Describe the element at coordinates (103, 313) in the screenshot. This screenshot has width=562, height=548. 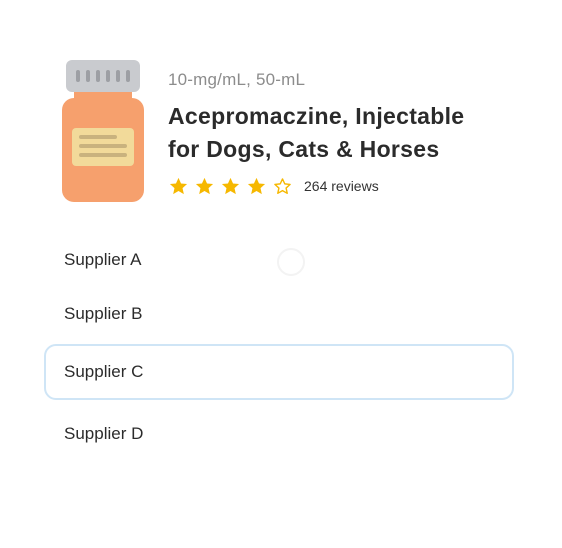
I see `supplier-label: Supplier B` at that location.